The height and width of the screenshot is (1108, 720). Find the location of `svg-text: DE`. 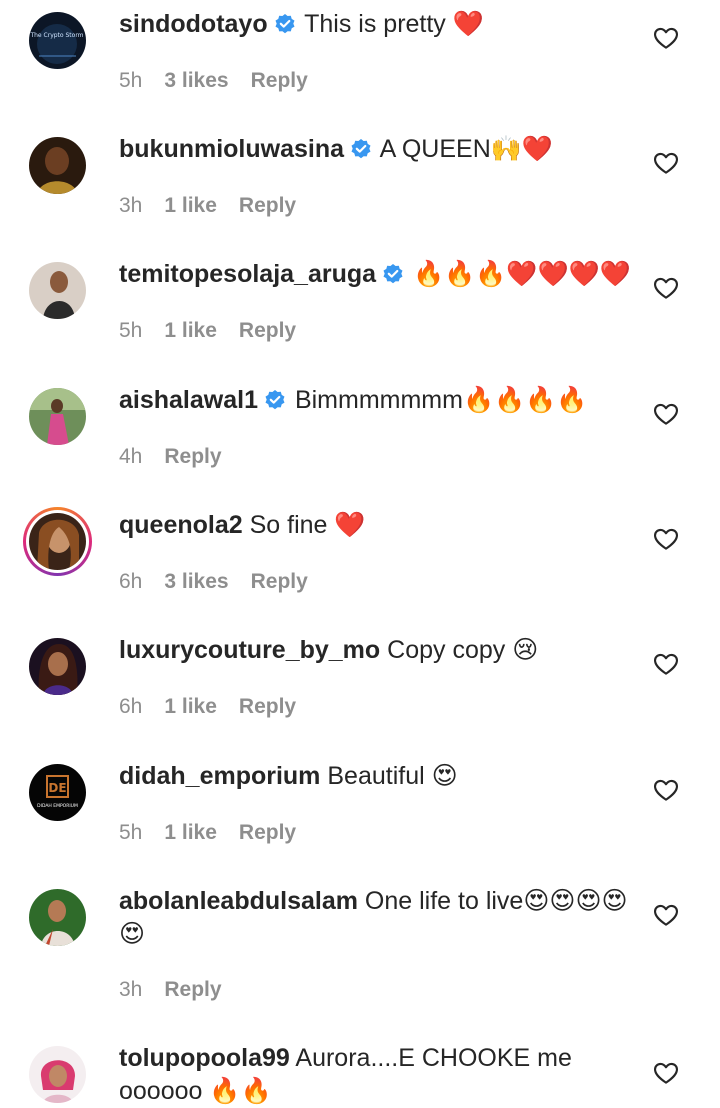

svg-text: DE is located at coordinates (57, 788).